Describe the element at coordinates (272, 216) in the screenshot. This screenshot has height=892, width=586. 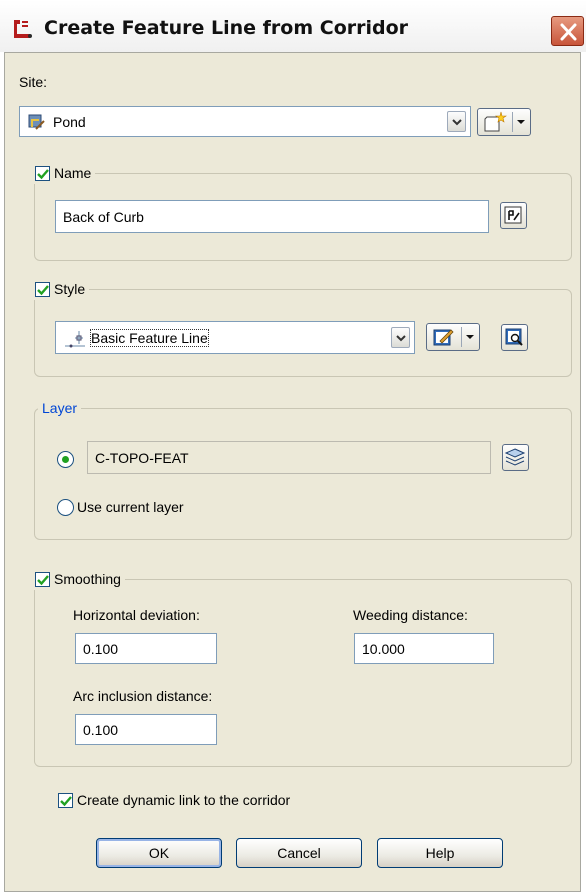
I see `name-input: Back of Curb` at that location.